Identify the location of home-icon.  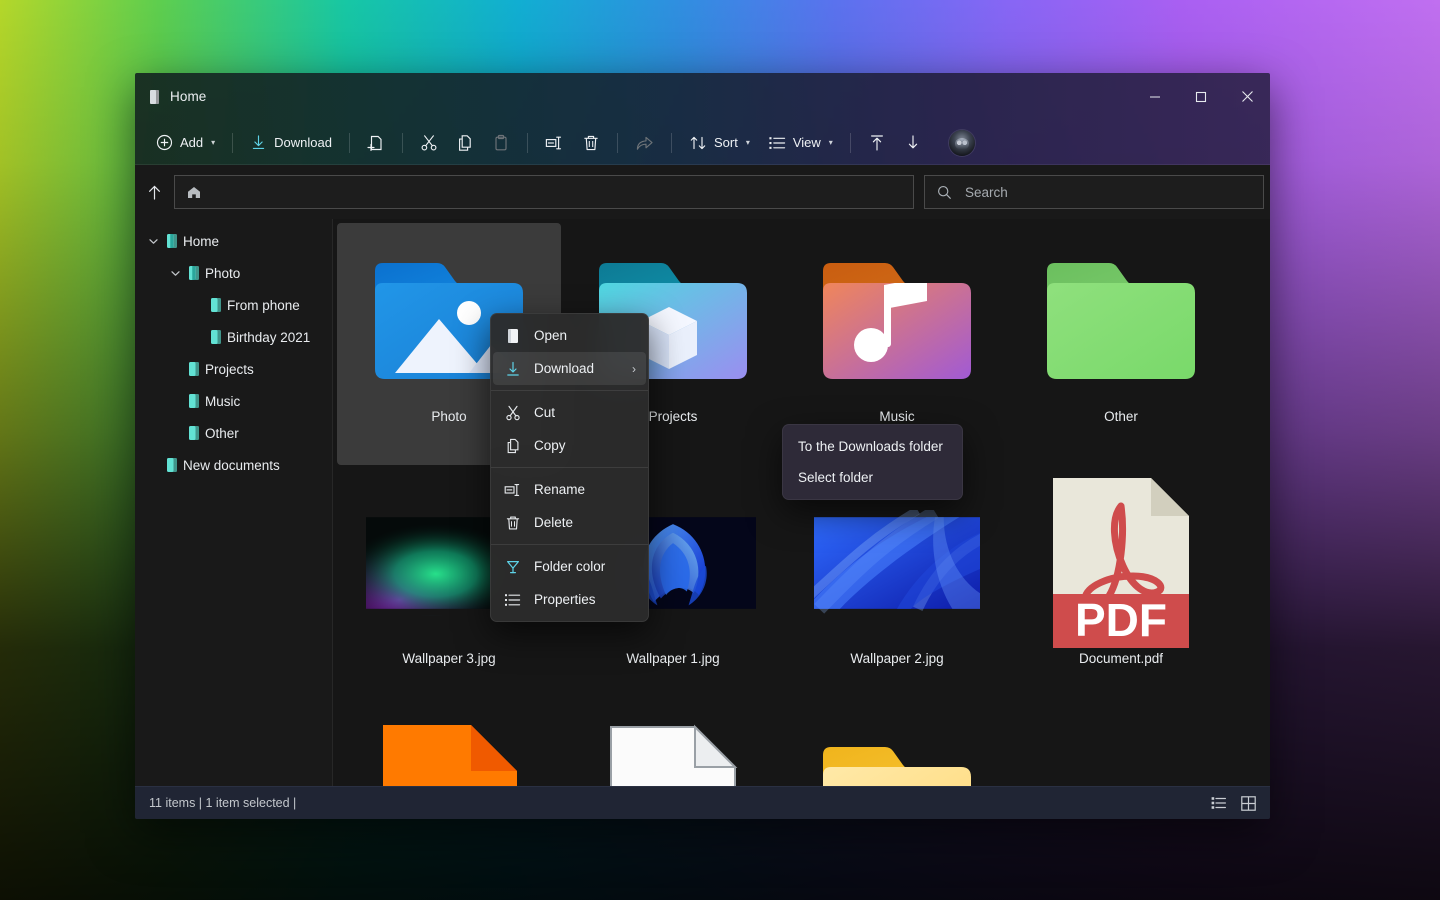
(194, 192).